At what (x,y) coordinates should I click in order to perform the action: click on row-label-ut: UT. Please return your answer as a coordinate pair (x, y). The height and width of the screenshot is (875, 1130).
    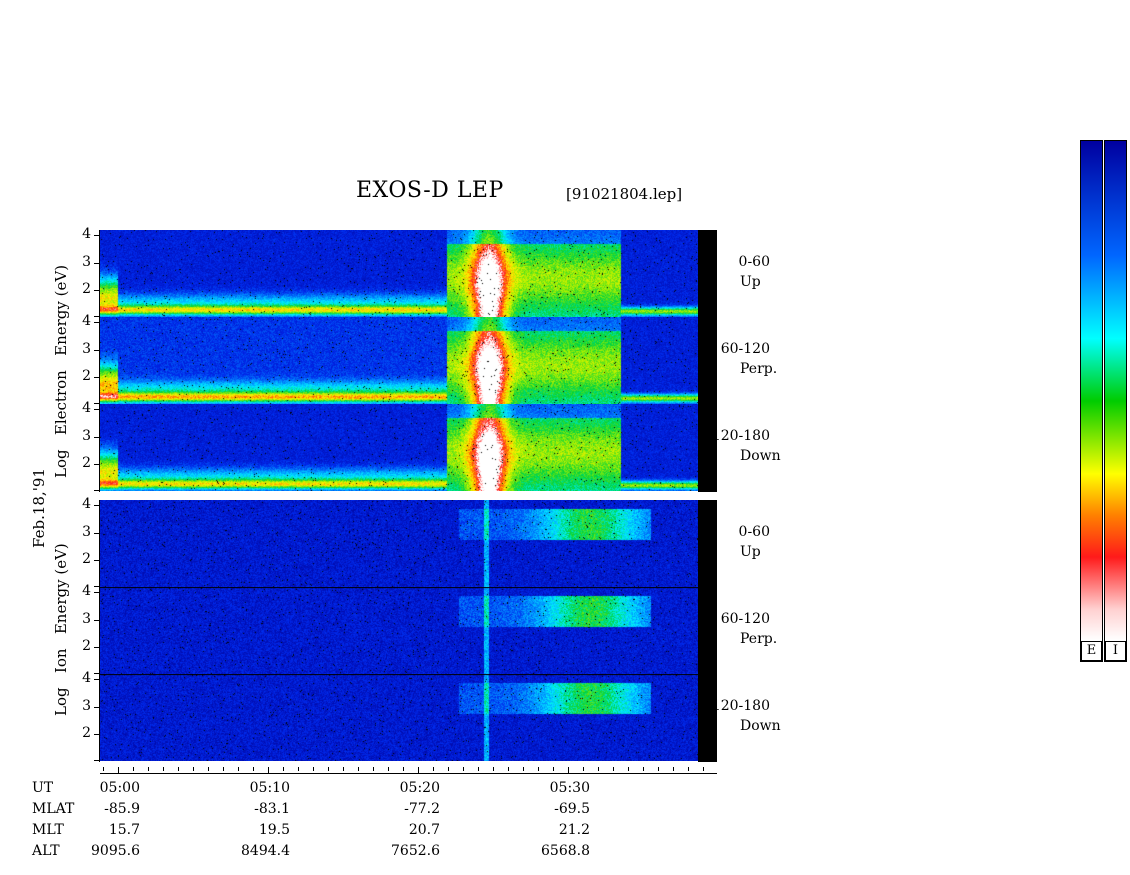
    Looking at the image, I should click on (43, 788).